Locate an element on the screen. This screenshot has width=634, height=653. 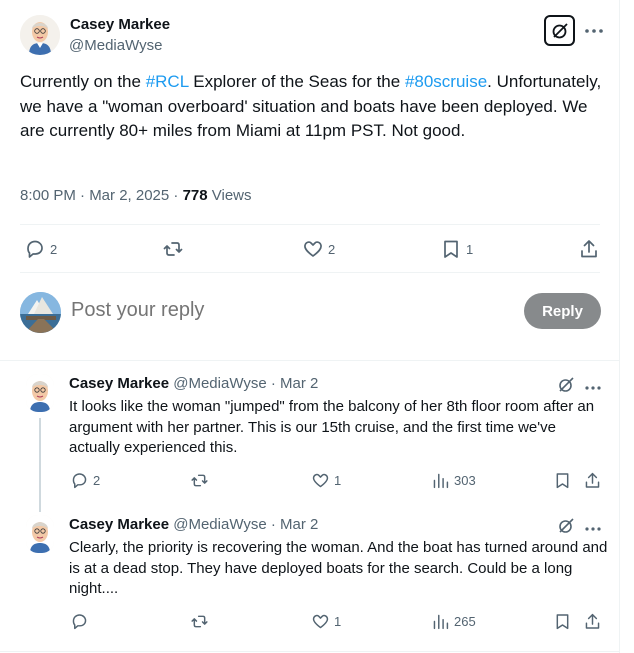
user-avatar is located at coordinates (40, 312).